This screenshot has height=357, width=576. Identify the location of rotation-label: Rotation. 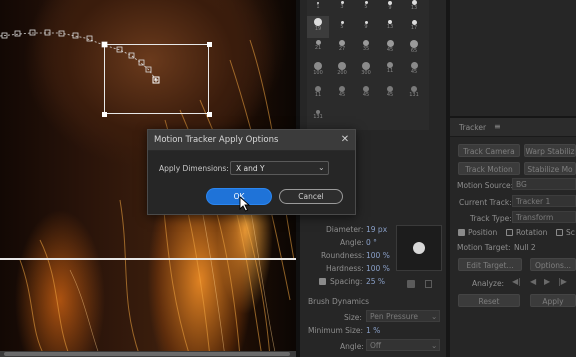
(532, 232).